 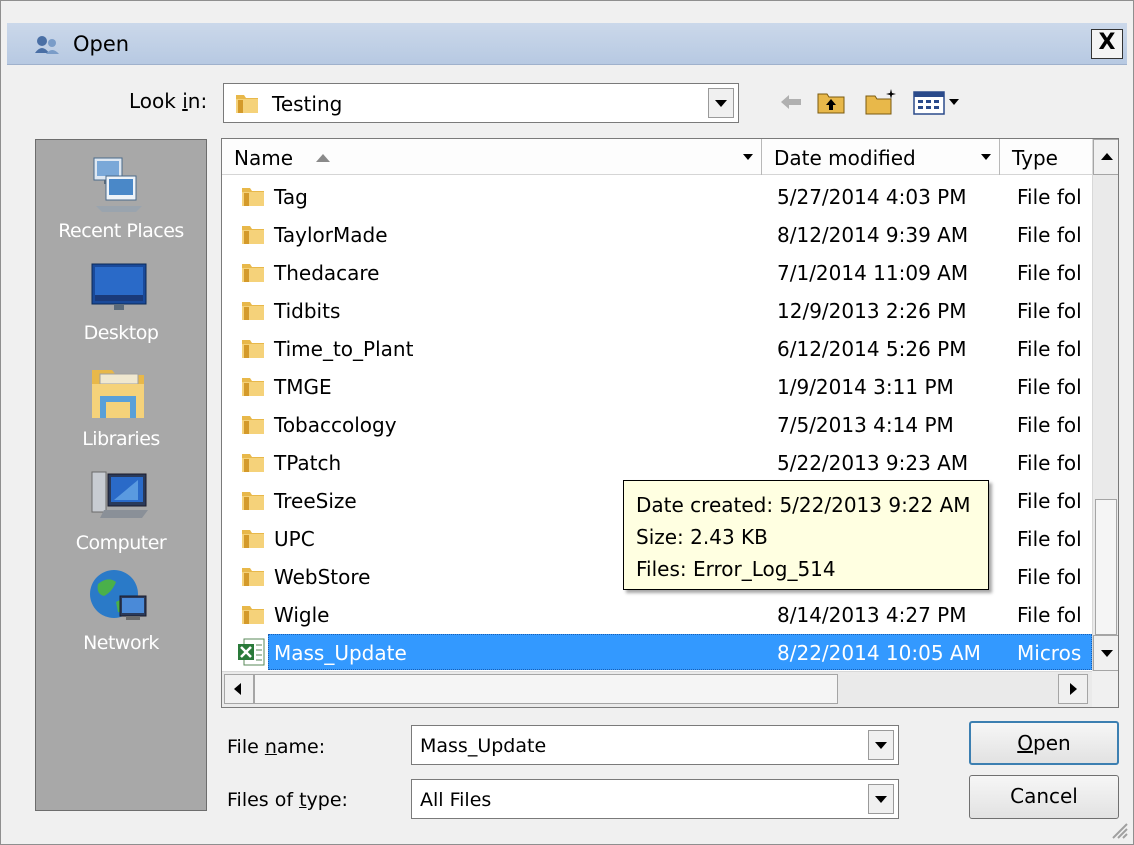 I want to click on look-in-dropdown: Testing, so click(x=481, y=103).